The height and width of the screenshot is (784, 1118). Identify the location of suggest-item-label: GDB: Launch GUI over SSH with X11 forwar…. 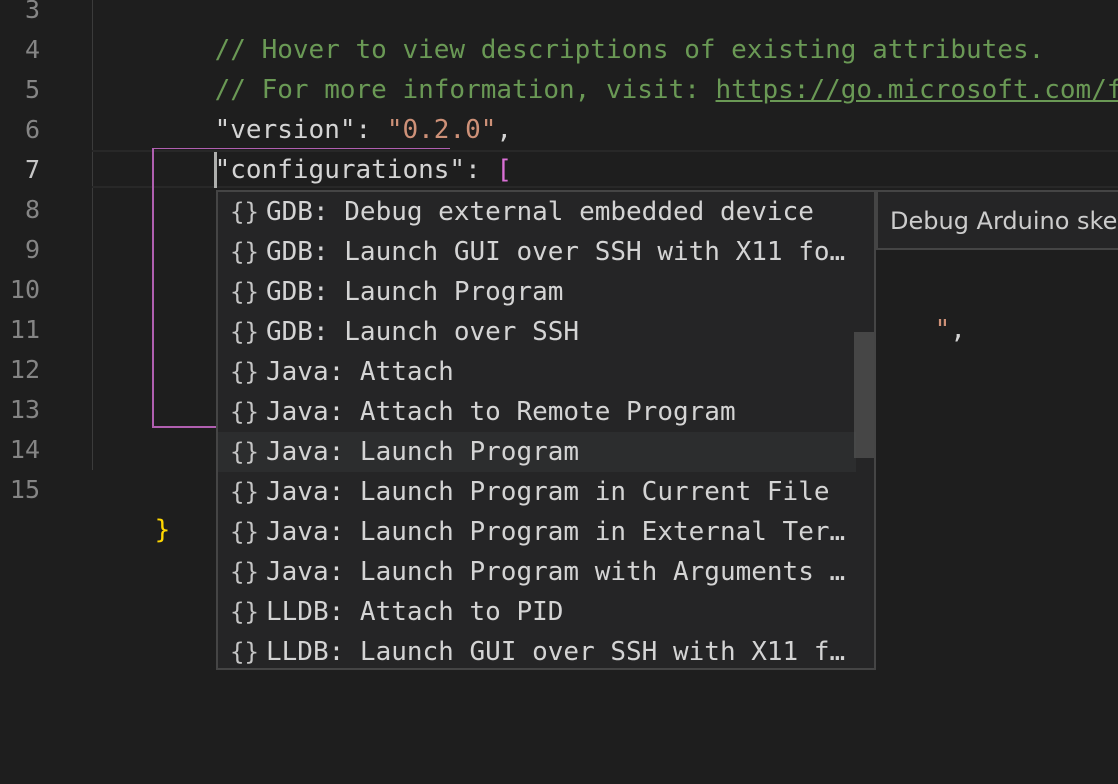
(557, 252).